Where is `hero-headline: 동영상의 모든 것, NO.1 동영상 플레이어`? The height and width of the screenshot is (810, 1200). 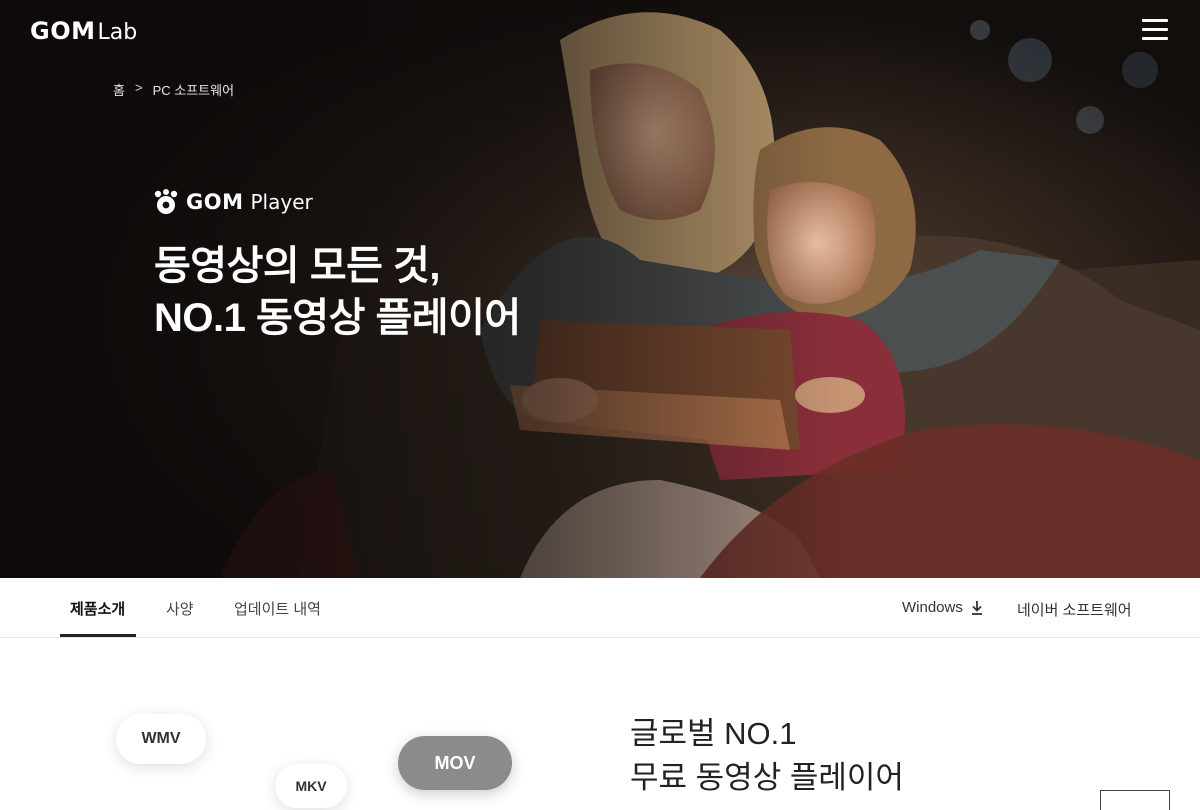
hero-headline: 동영상의 모든 것, NO.1 동영상 플레이어 is located at coordinates (337, 292).